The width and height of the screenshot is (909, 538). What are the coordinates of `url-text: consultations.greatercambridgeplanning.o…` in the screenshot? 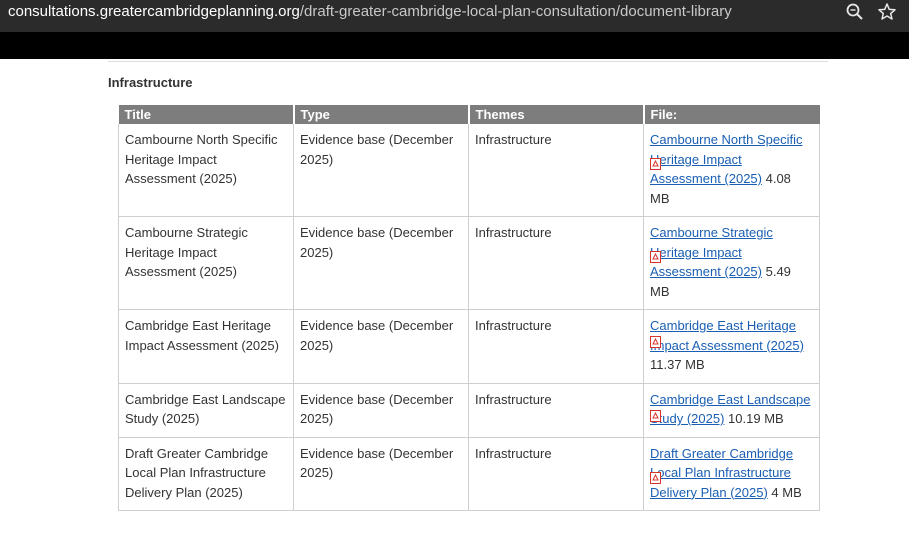 It's located at (370, 12).